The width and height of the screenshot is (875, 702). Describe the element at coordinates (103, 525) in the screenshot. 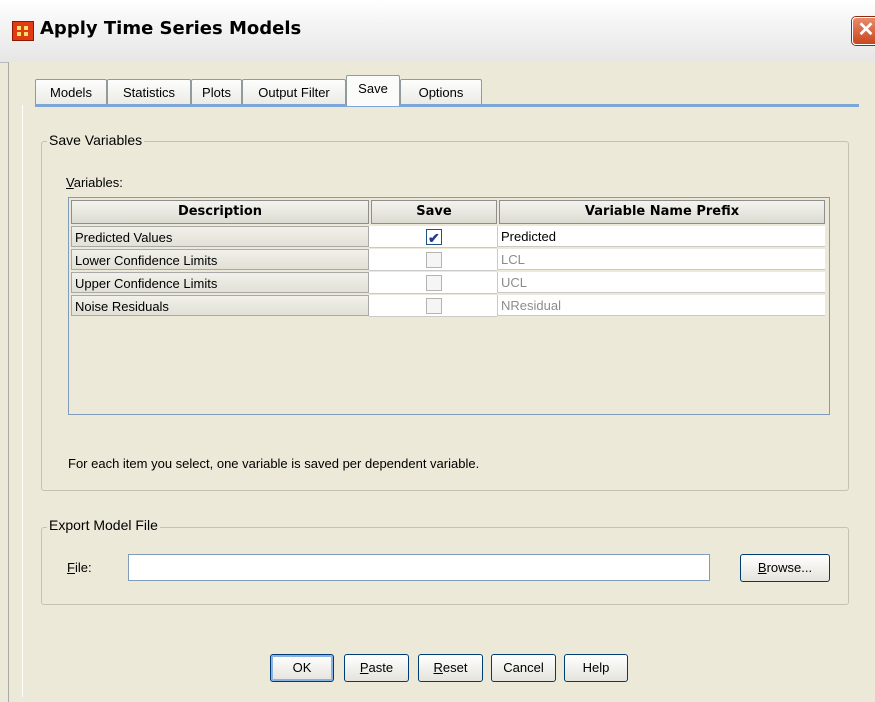

I see `export-model-legend: Export Model File` at that location.